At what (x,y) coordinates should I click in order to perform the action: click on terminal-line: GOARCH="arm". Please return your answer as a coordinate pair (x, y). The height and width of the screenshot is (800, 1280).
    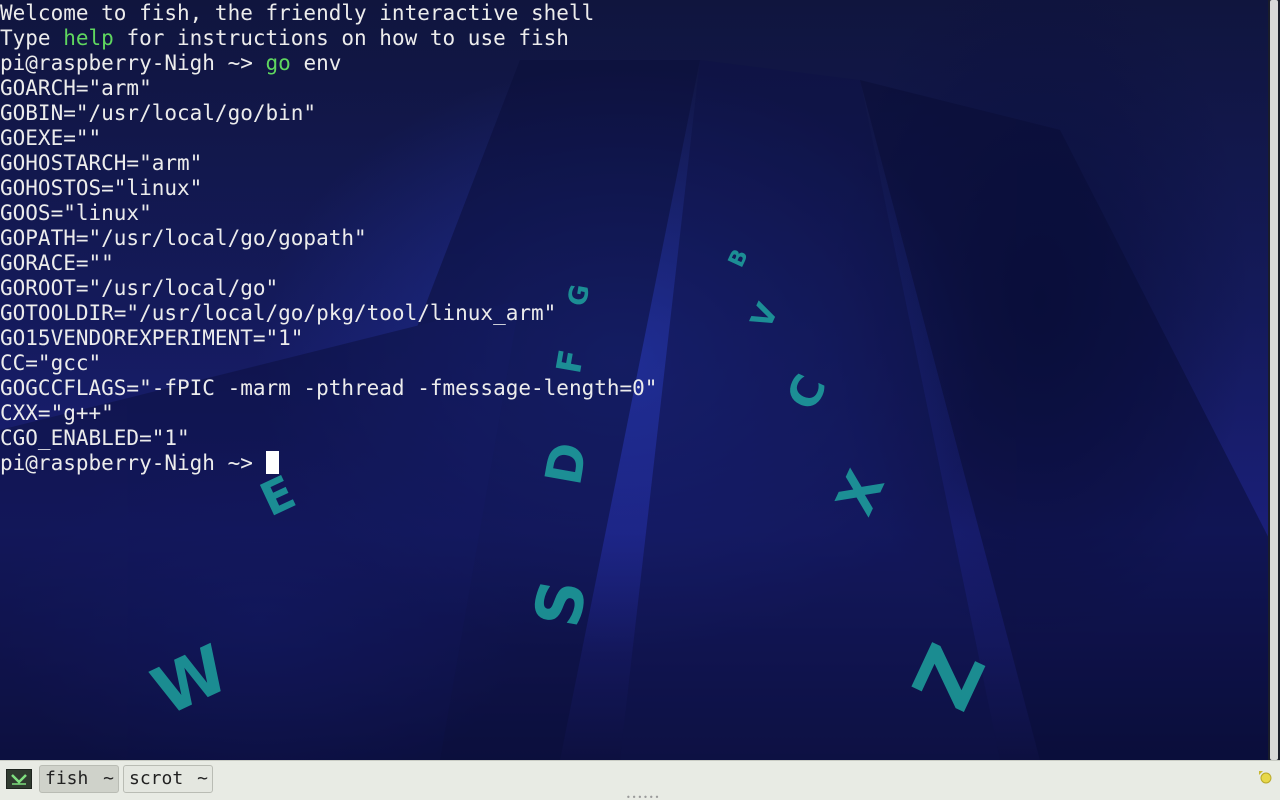
    Looking at the image, I should click on (633, 88).